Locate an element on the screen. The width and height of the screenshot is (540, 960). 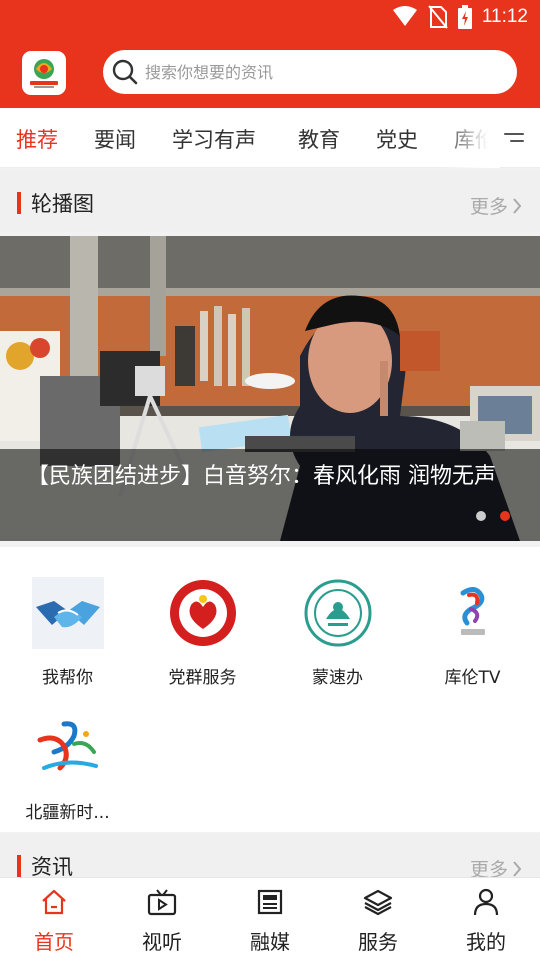
wifi-icon is located at coordinates (404, 16).